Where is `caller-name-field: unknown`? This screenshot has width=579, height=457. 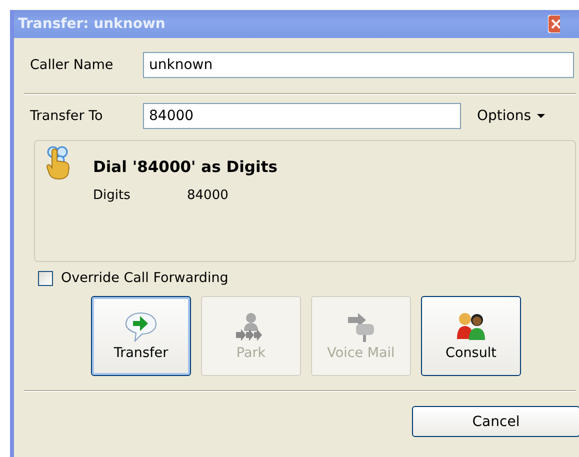
caller-name-field: unknown is located at coordinates (358, 65).